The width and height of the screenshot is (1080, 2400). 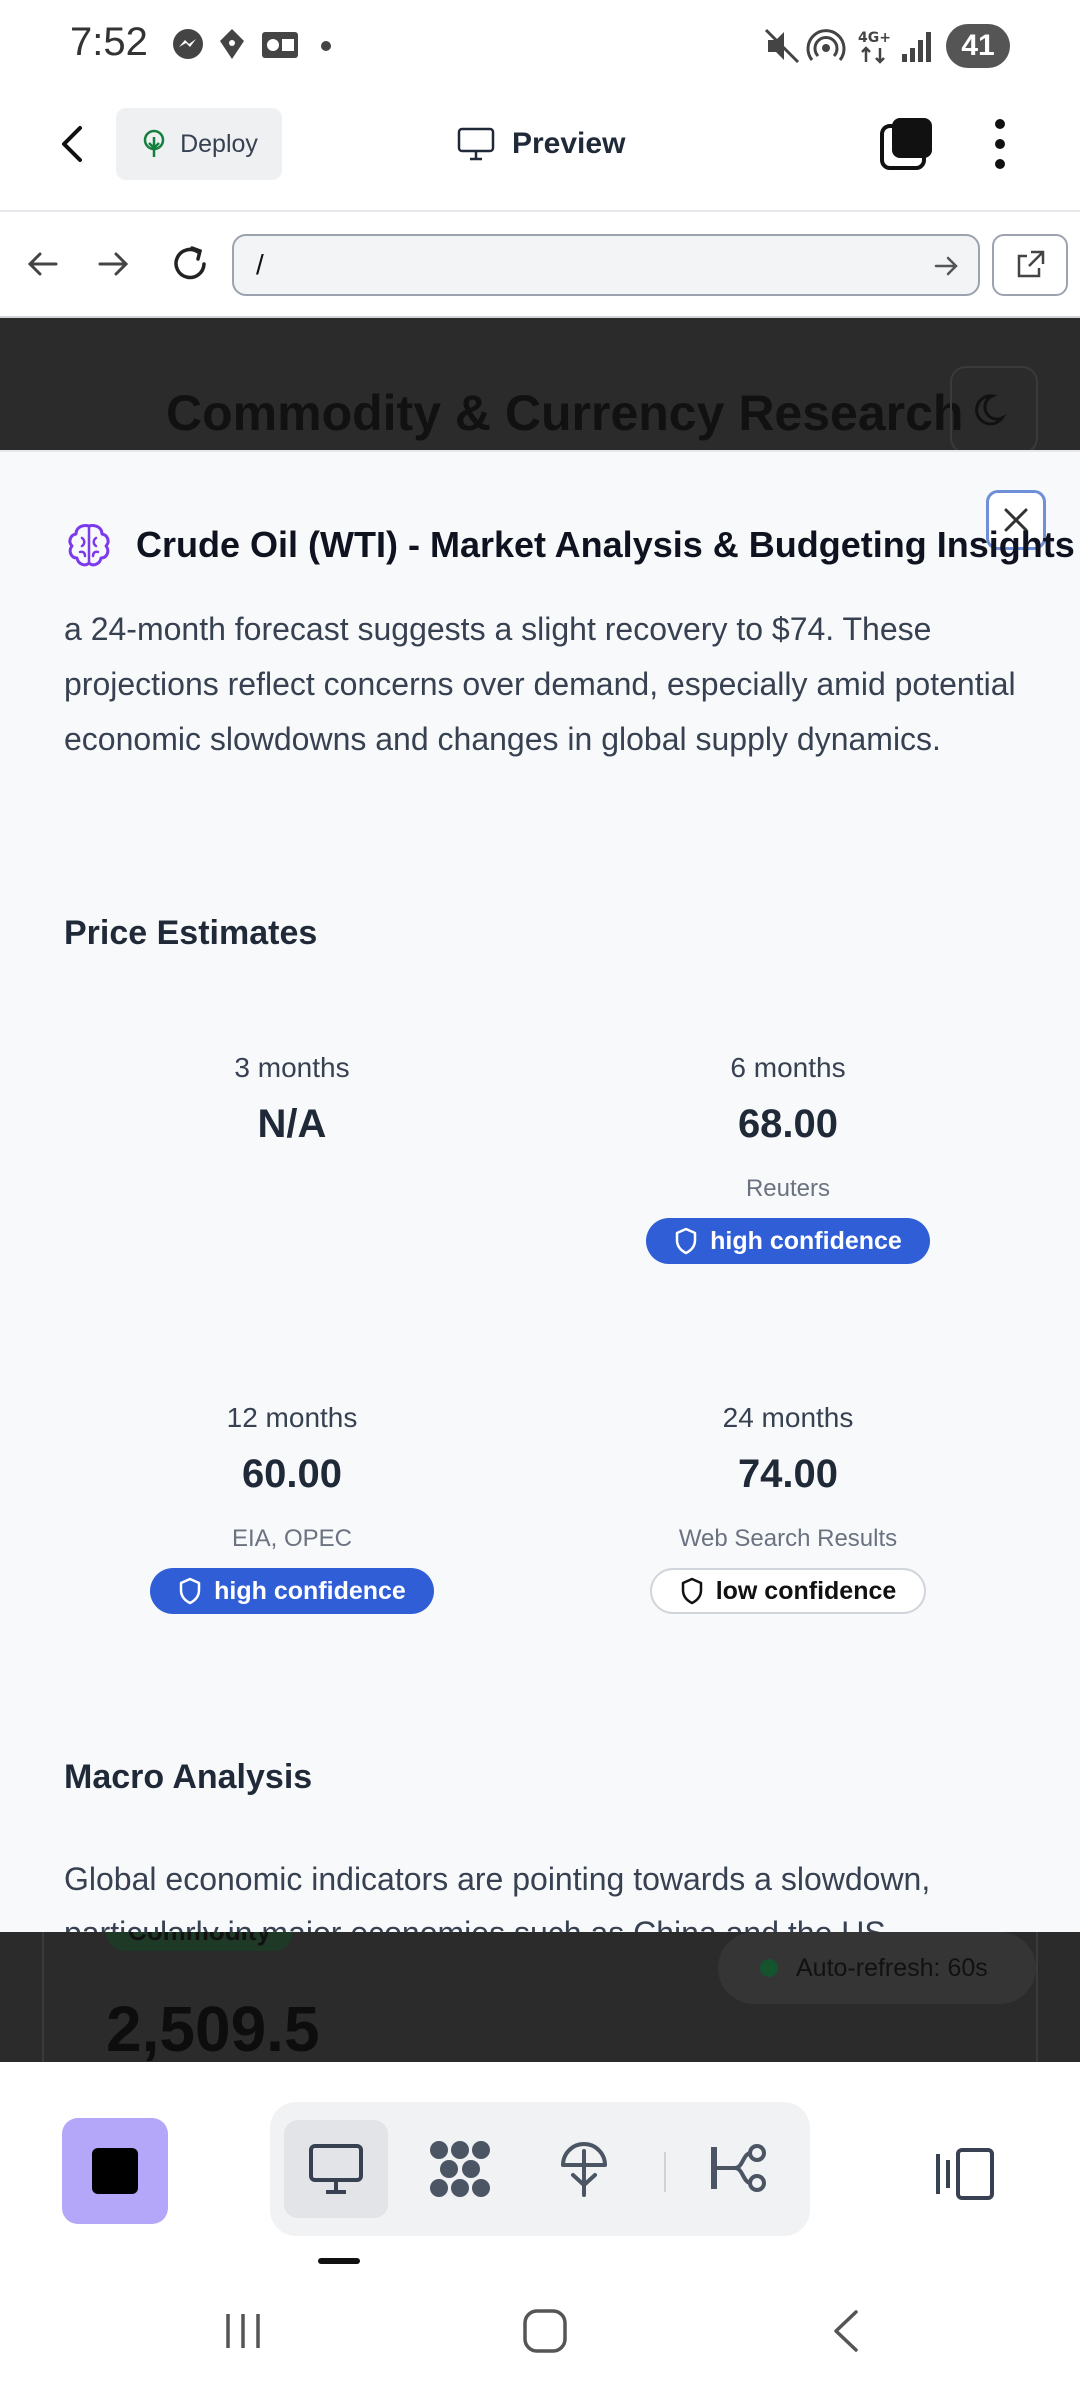 I want to click on estimate-period: 24 months, so click(x=788, y=1417).